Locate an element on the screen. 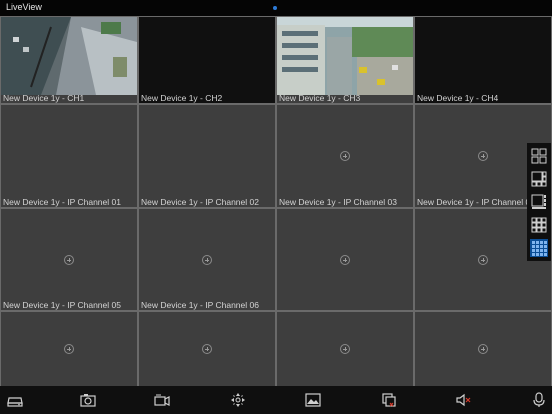  record-button is located at coordinates (162, 400).